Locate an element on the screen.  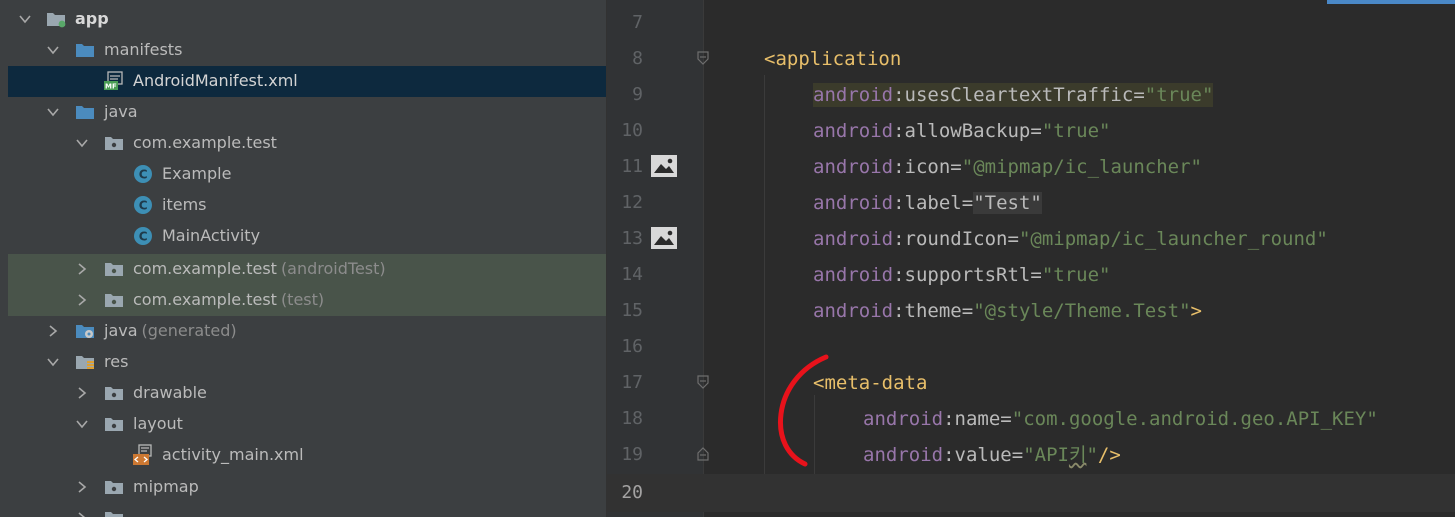
tree-item-label: Example is located at coordinates (197, 173).